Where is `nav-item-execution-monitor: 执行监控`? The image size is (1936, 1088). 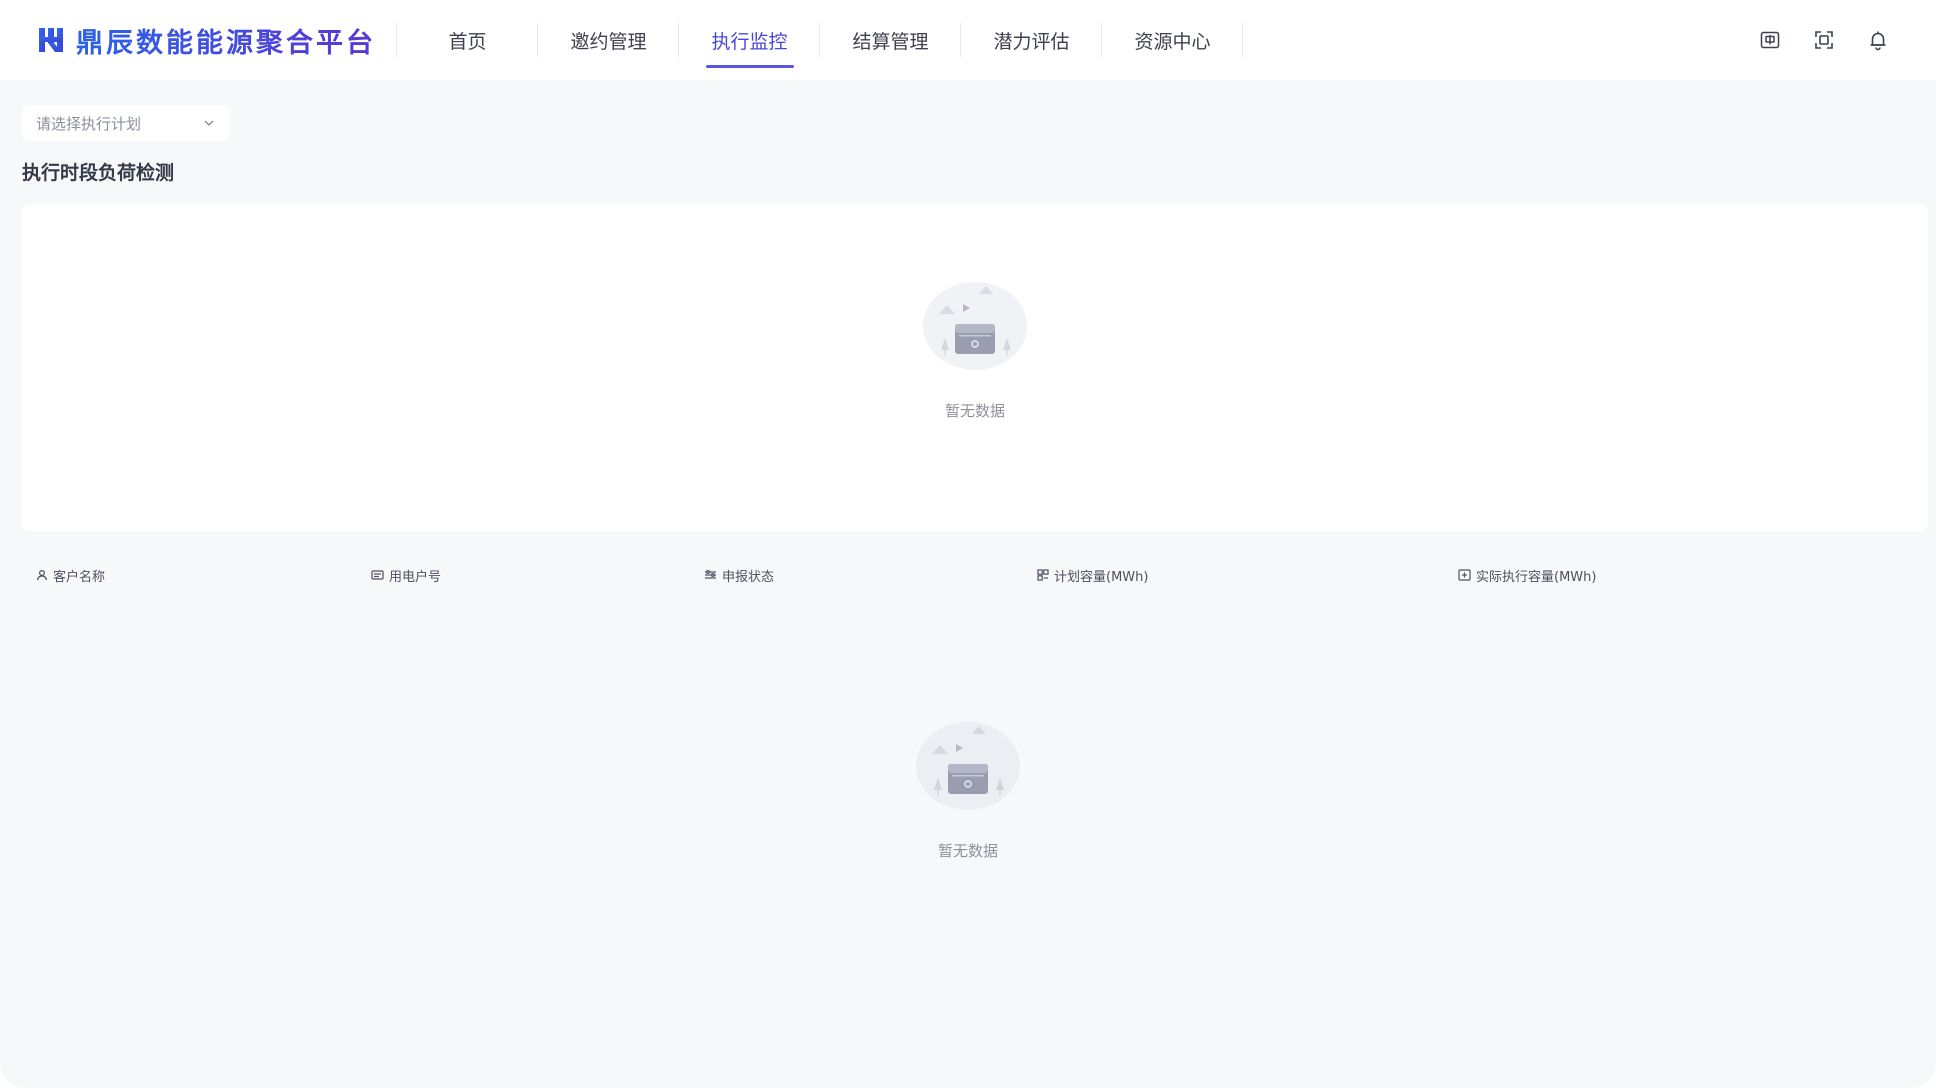
nav-item-execution-monitor: 执行监控 is located at coordinates (749, 40).